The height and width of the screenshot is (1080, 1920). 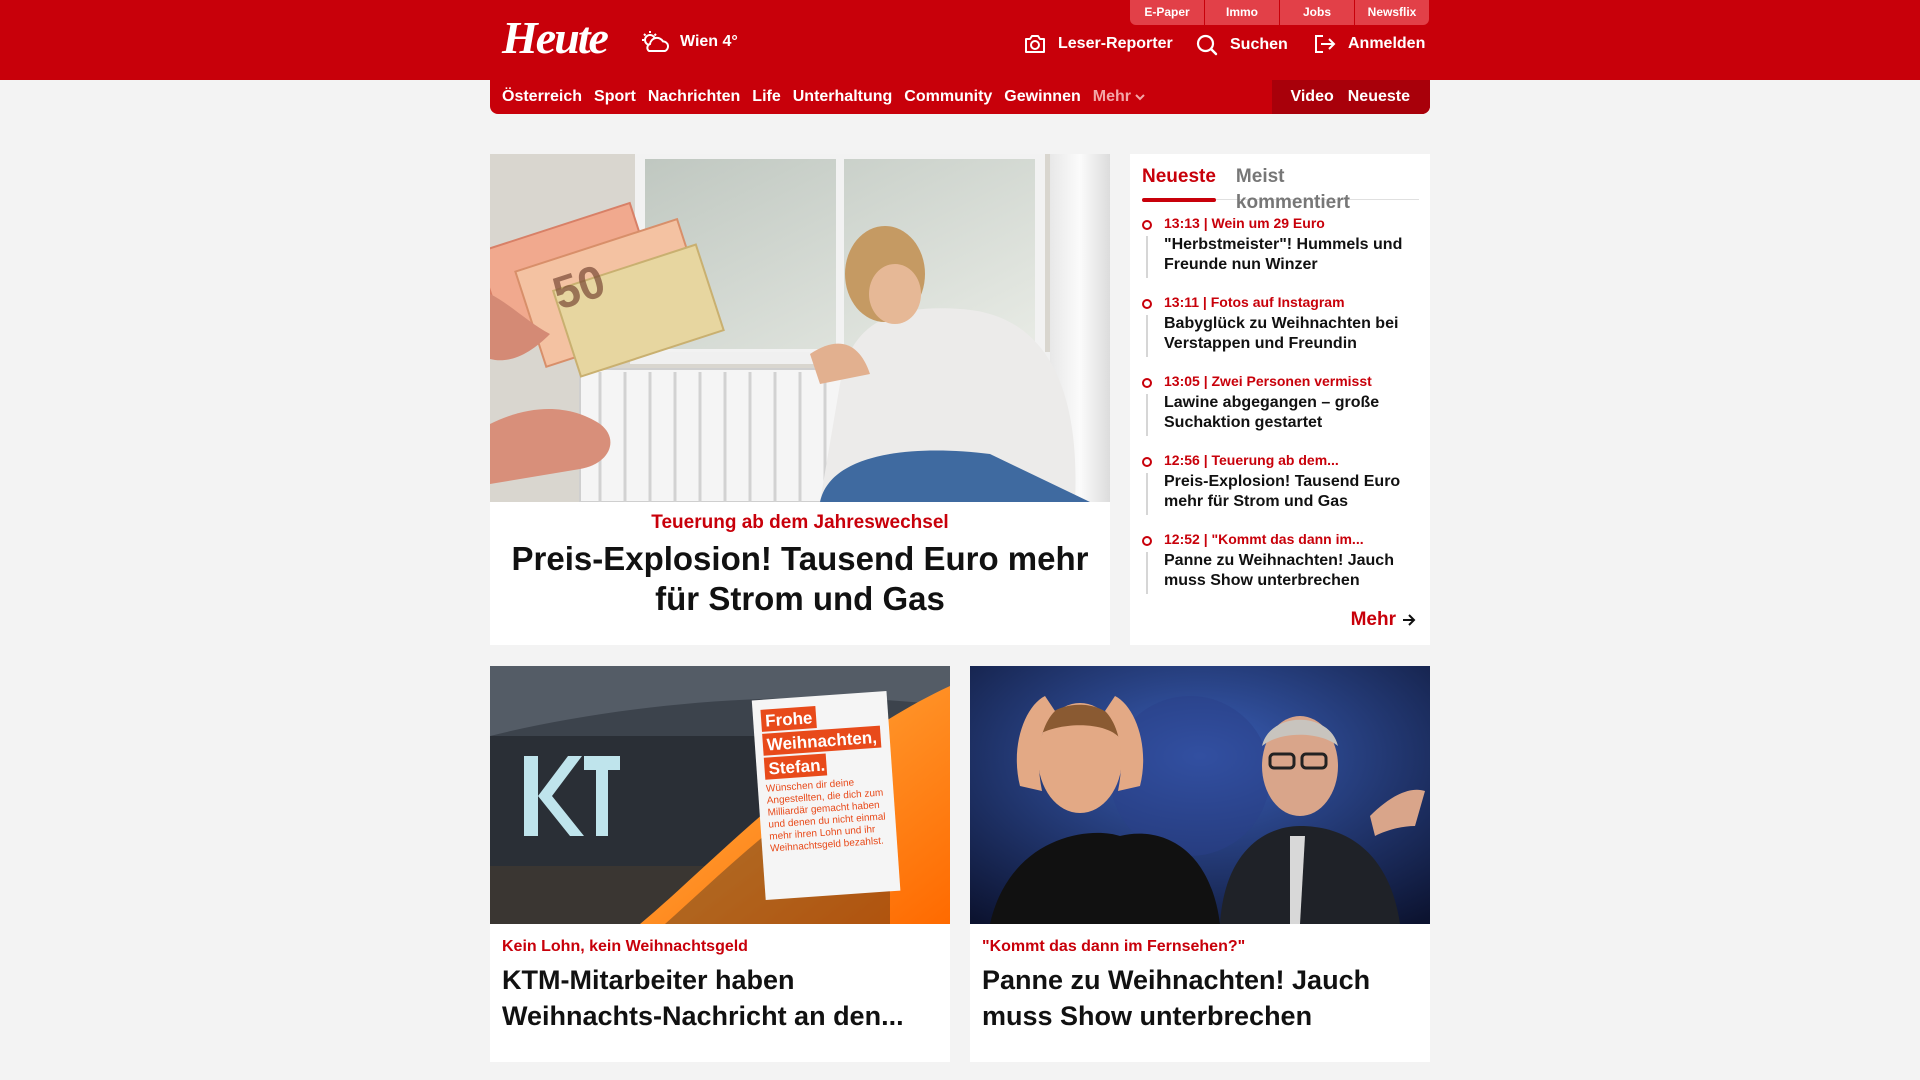 I want to click on nav-item-life: Life, so click(x=766, y=97).